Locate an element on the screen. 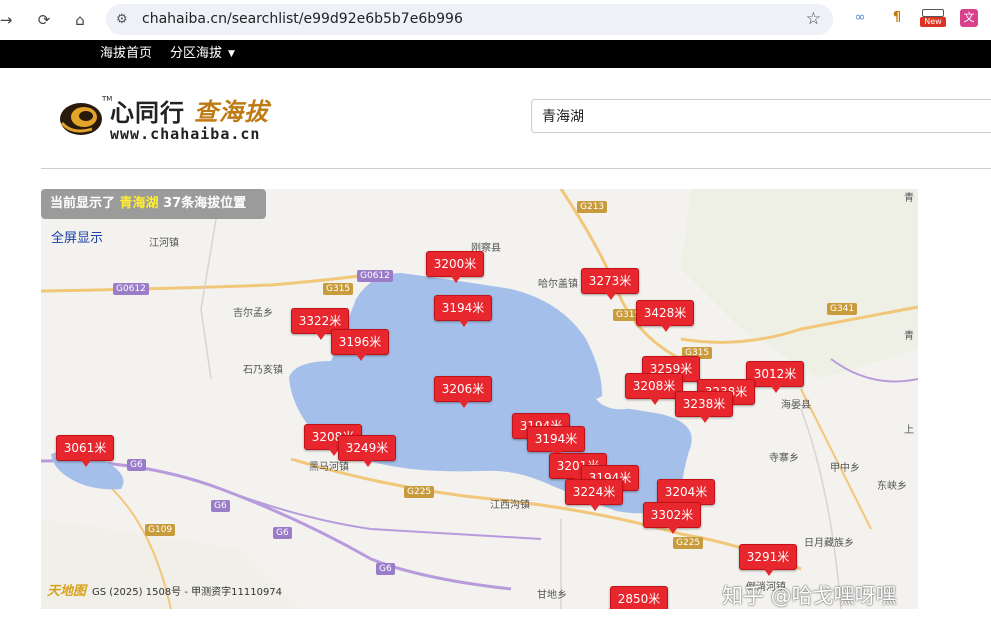  elevation-marker: 3206米 is located at coordinates (463, 392).